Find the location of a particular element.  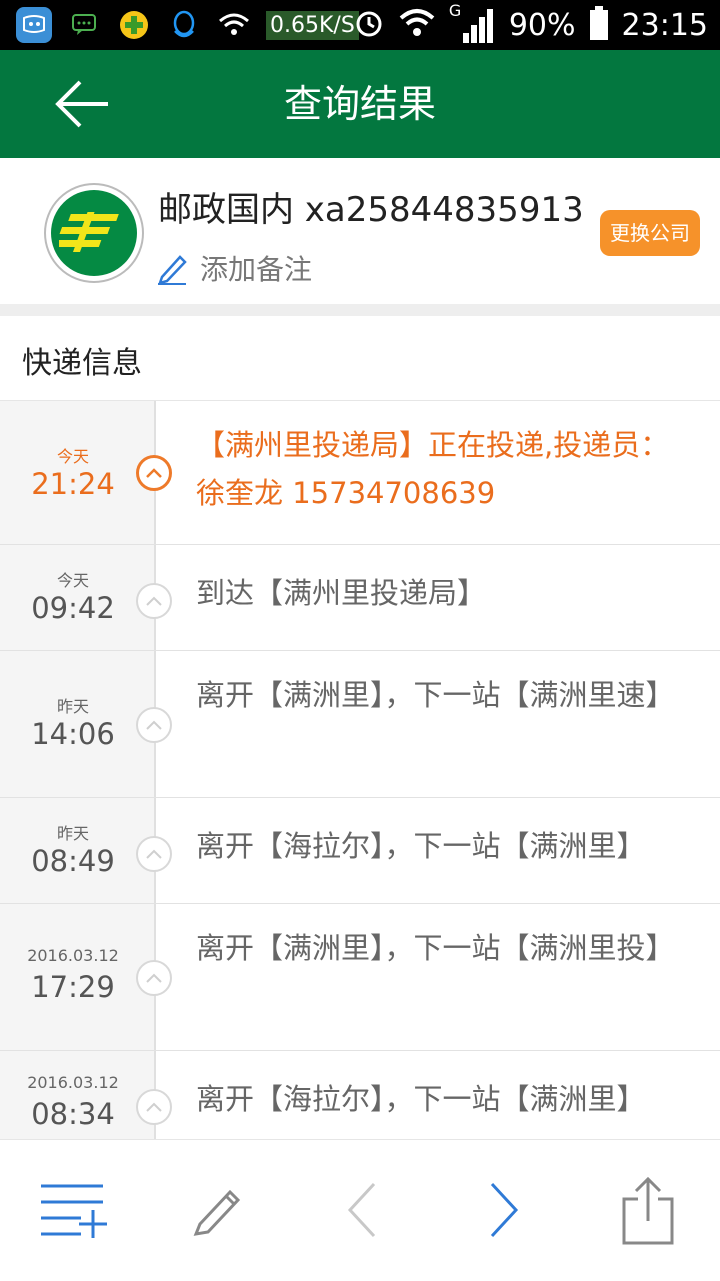

timeline-item: 昨天 14:06 离开【满洲里】，下一站【满洲里速】 is located at coordinates (360, 724).